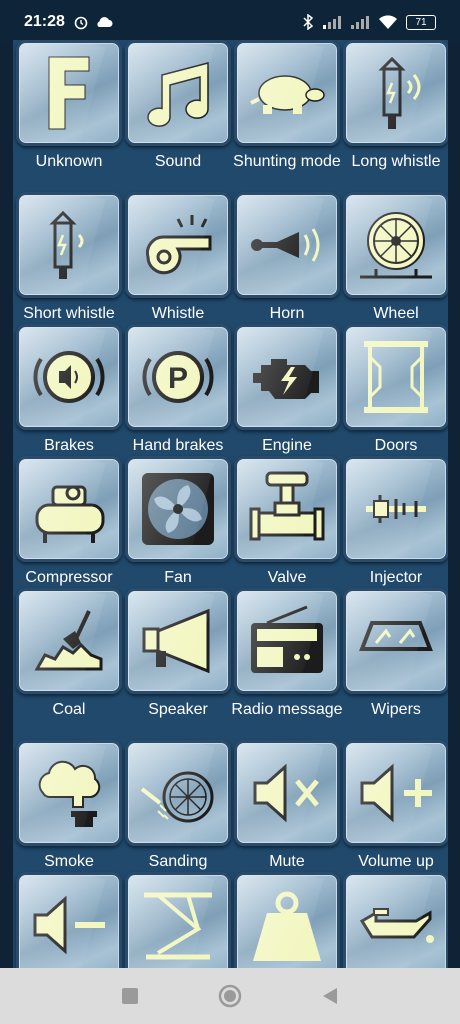  I want to click on back-icon, so click(330, 996).